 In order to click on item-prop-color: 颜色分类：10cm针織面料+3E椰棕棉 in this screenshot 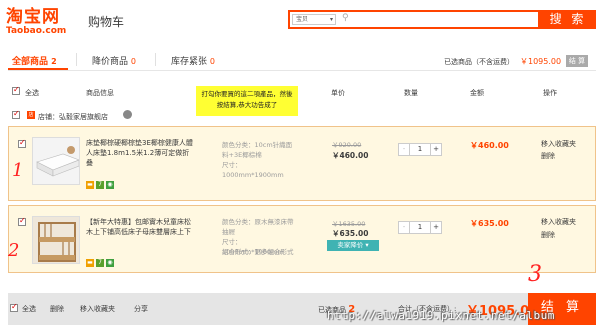, I will do `click(257, 150)`.